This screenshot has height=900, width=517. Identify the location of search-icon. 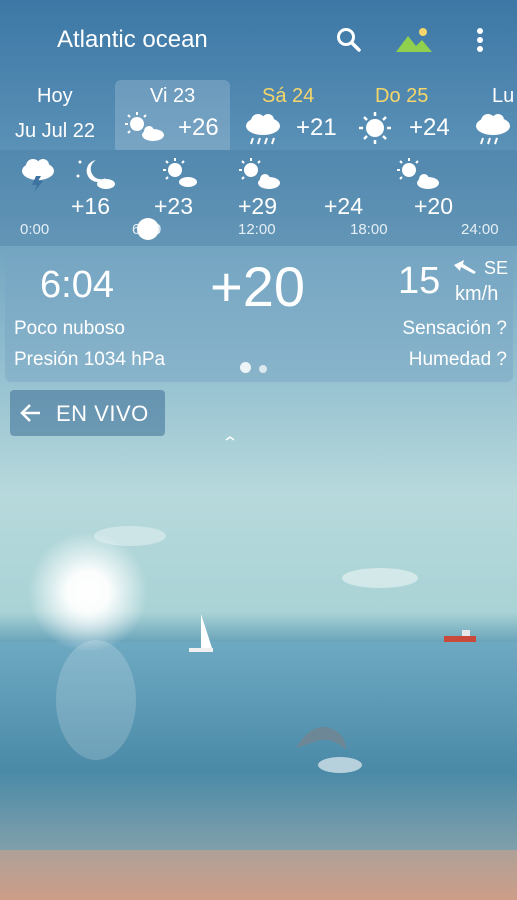
(350, 41).